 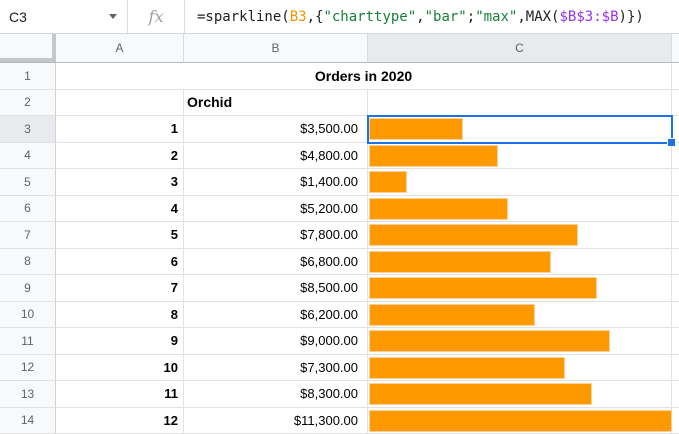 What do you see at coordinates (276, 48) in the screenshot?
I see `column-header-b: B` at bounding box center [276, 48].